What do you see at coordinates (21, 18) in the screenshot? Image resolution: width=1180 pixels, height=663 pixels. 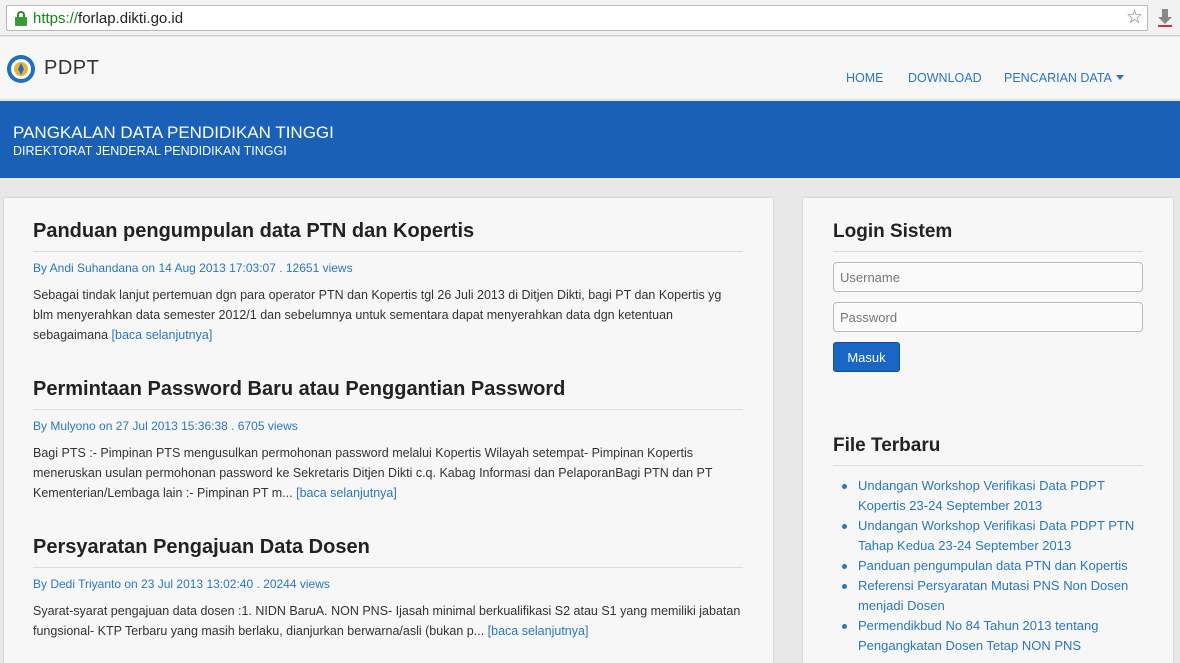 I see `lock-icon` at bounding box center [21, 18].